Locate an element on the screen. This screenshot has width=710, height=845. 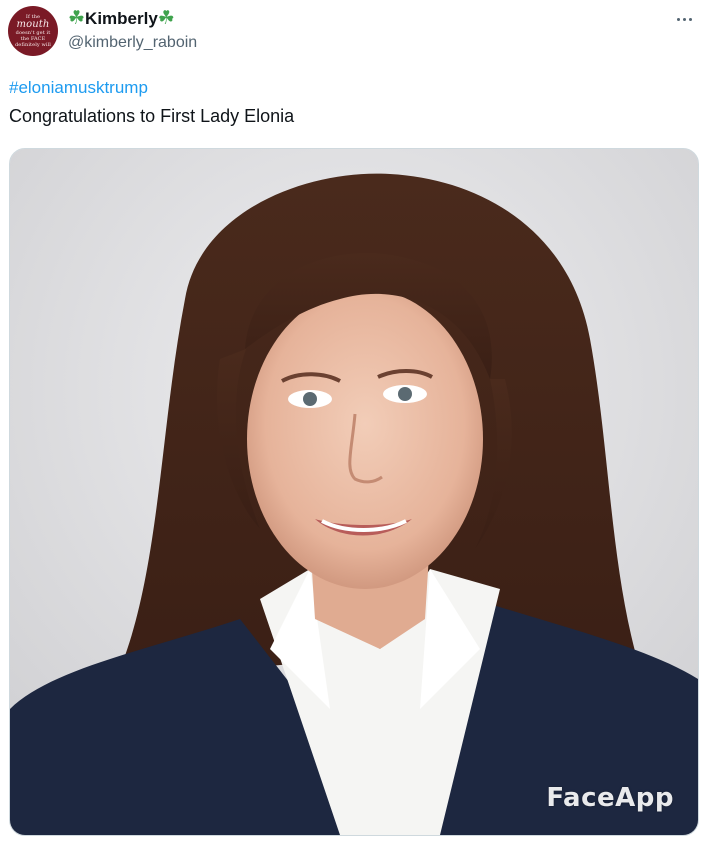
more-options-icon is located at coordinates (684, 19).